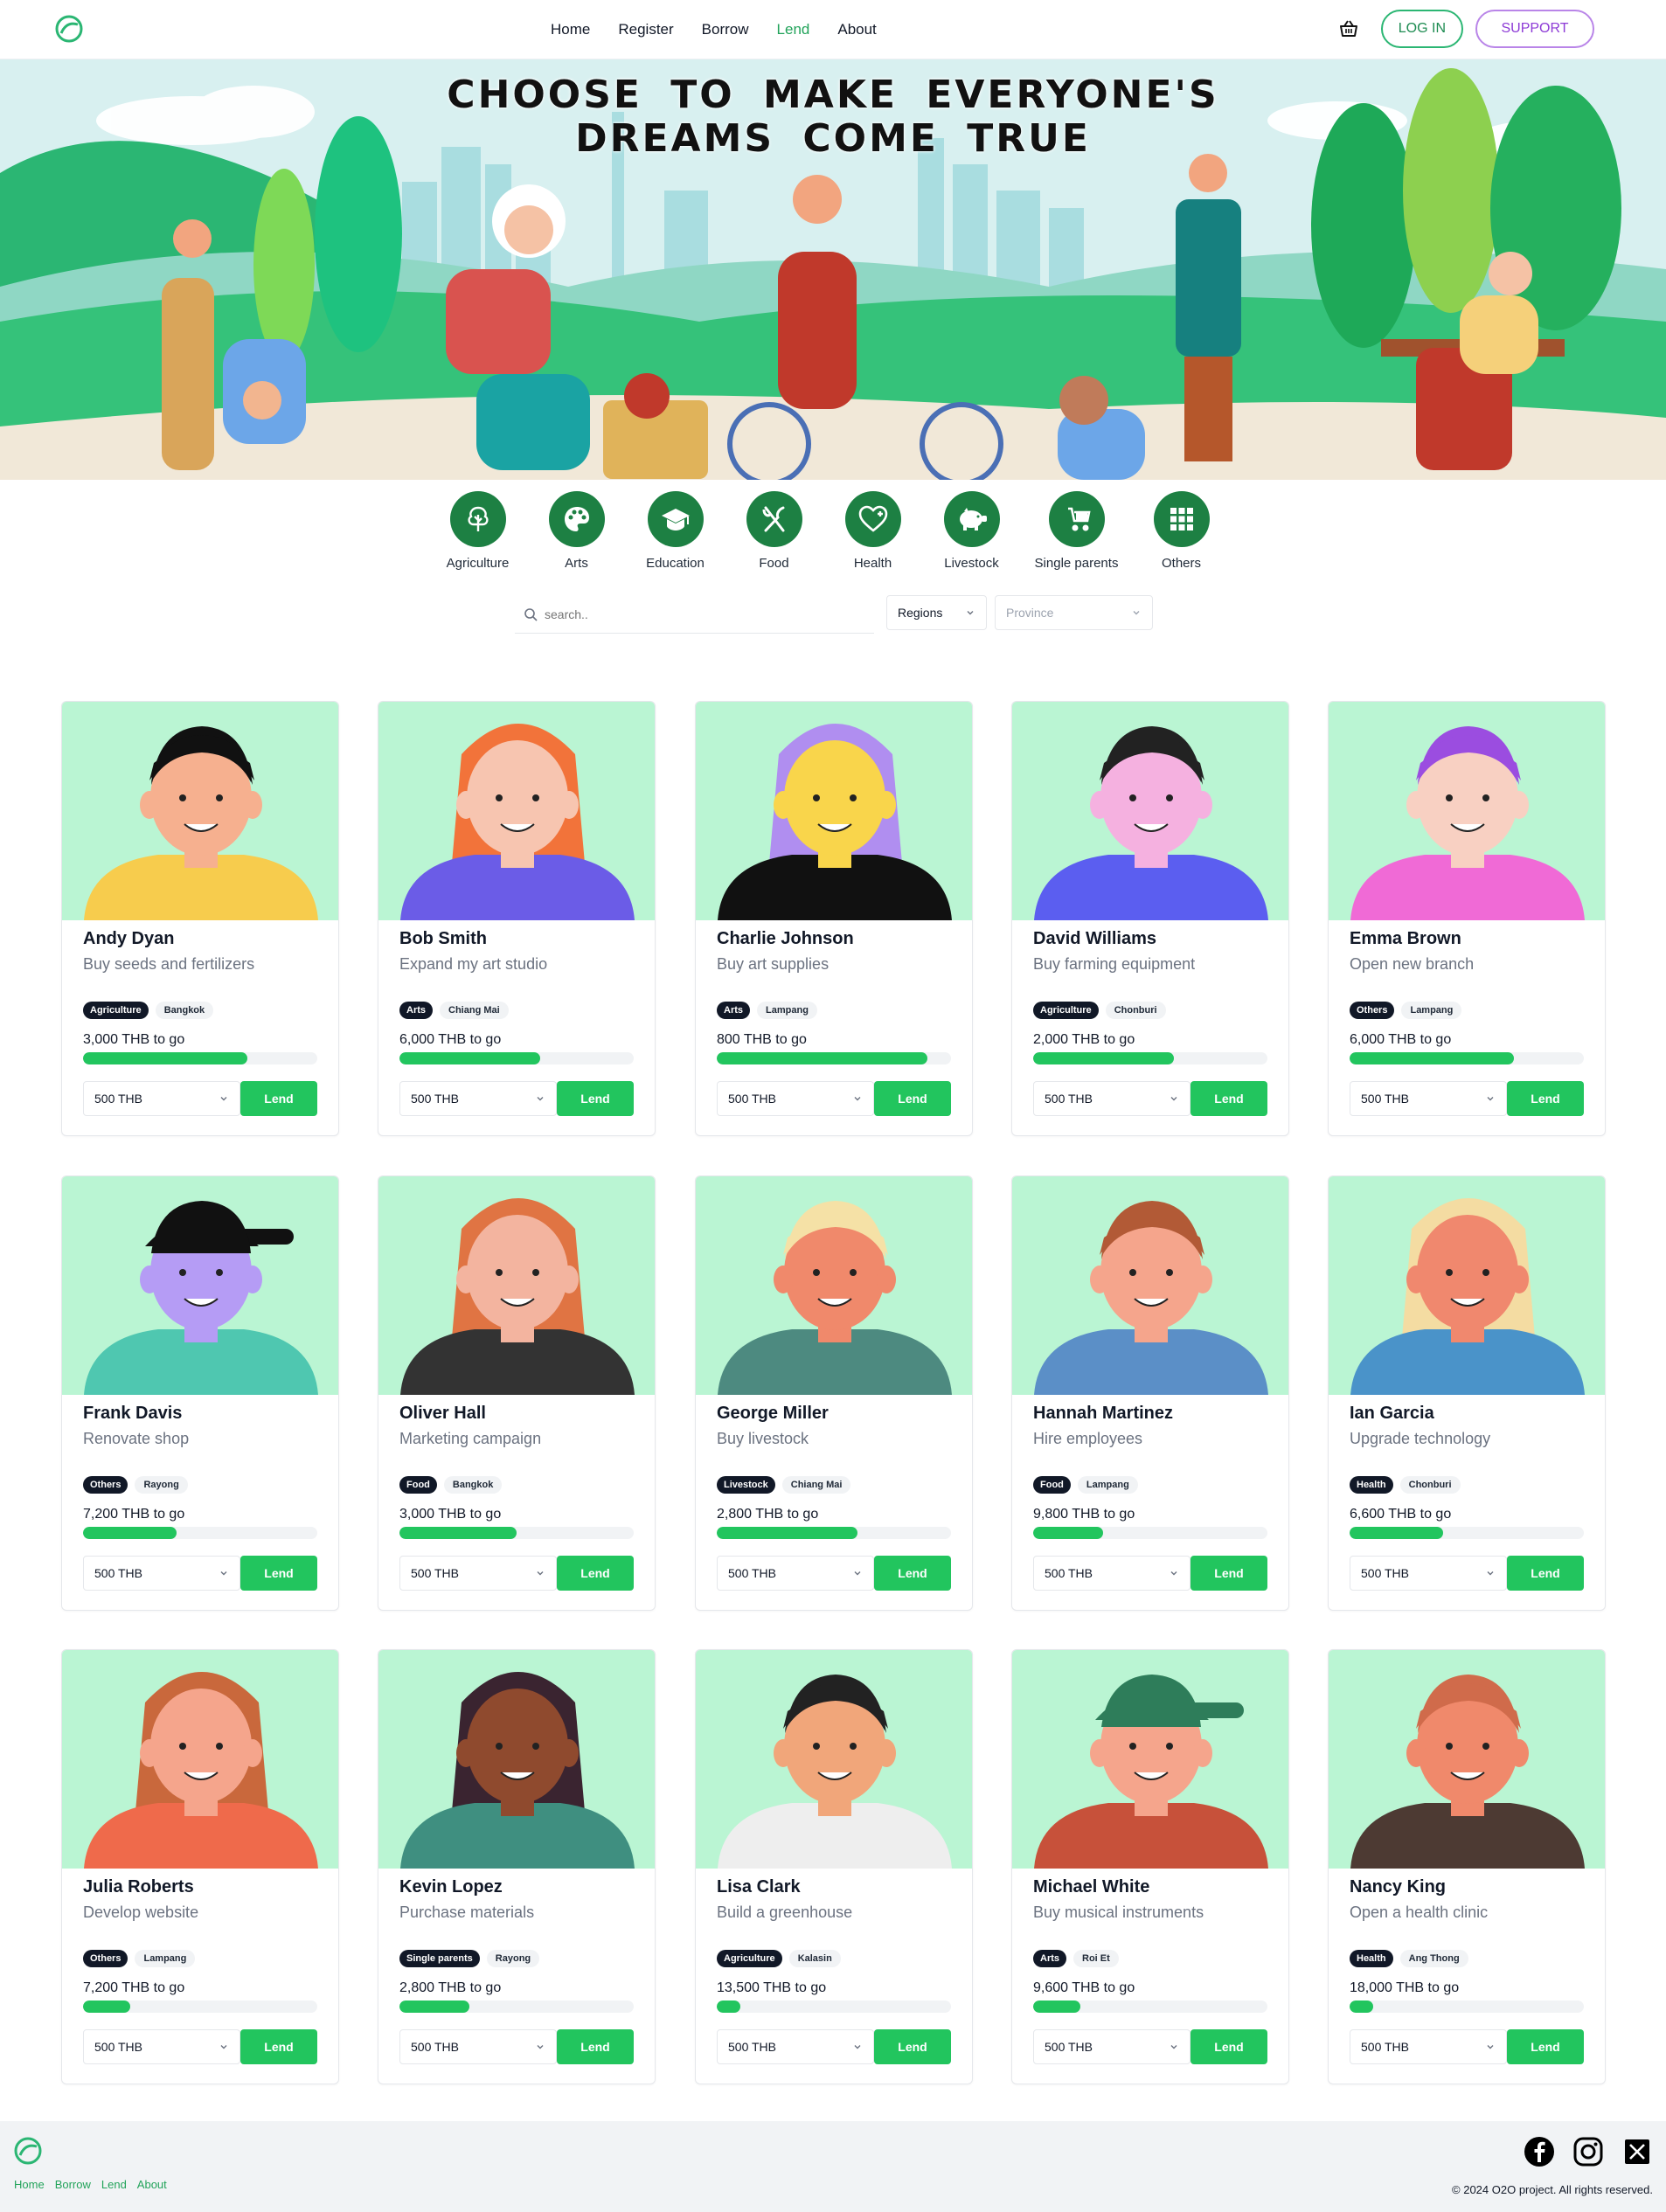 The height and width of the screenshot is (2212, 1666). What do you see at coordinates (29, 2184) in the screenshot?
I see `footer-link-home: Home` at bounding box center [29, 2184].